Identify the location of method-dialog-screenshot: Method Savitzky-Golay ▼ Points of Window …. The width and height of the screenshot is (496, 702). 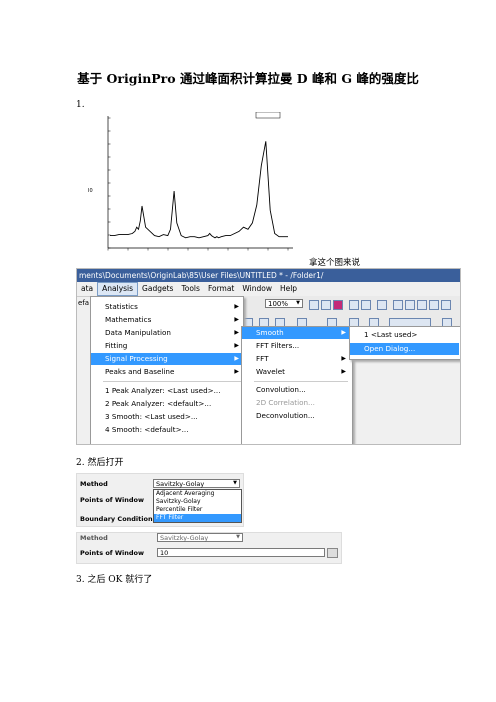
(160, 500).